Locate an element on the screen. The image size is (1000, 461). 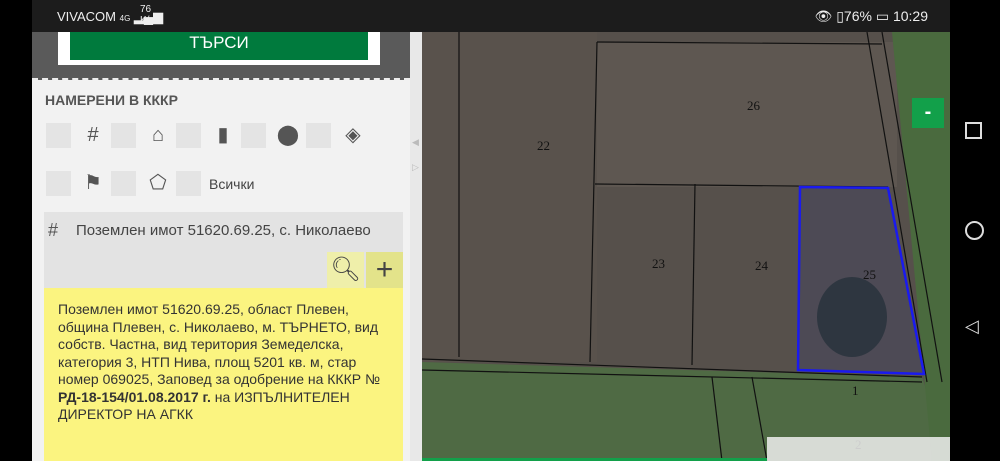
parcel-label-22: 22 is located at coordinates (543, 145).